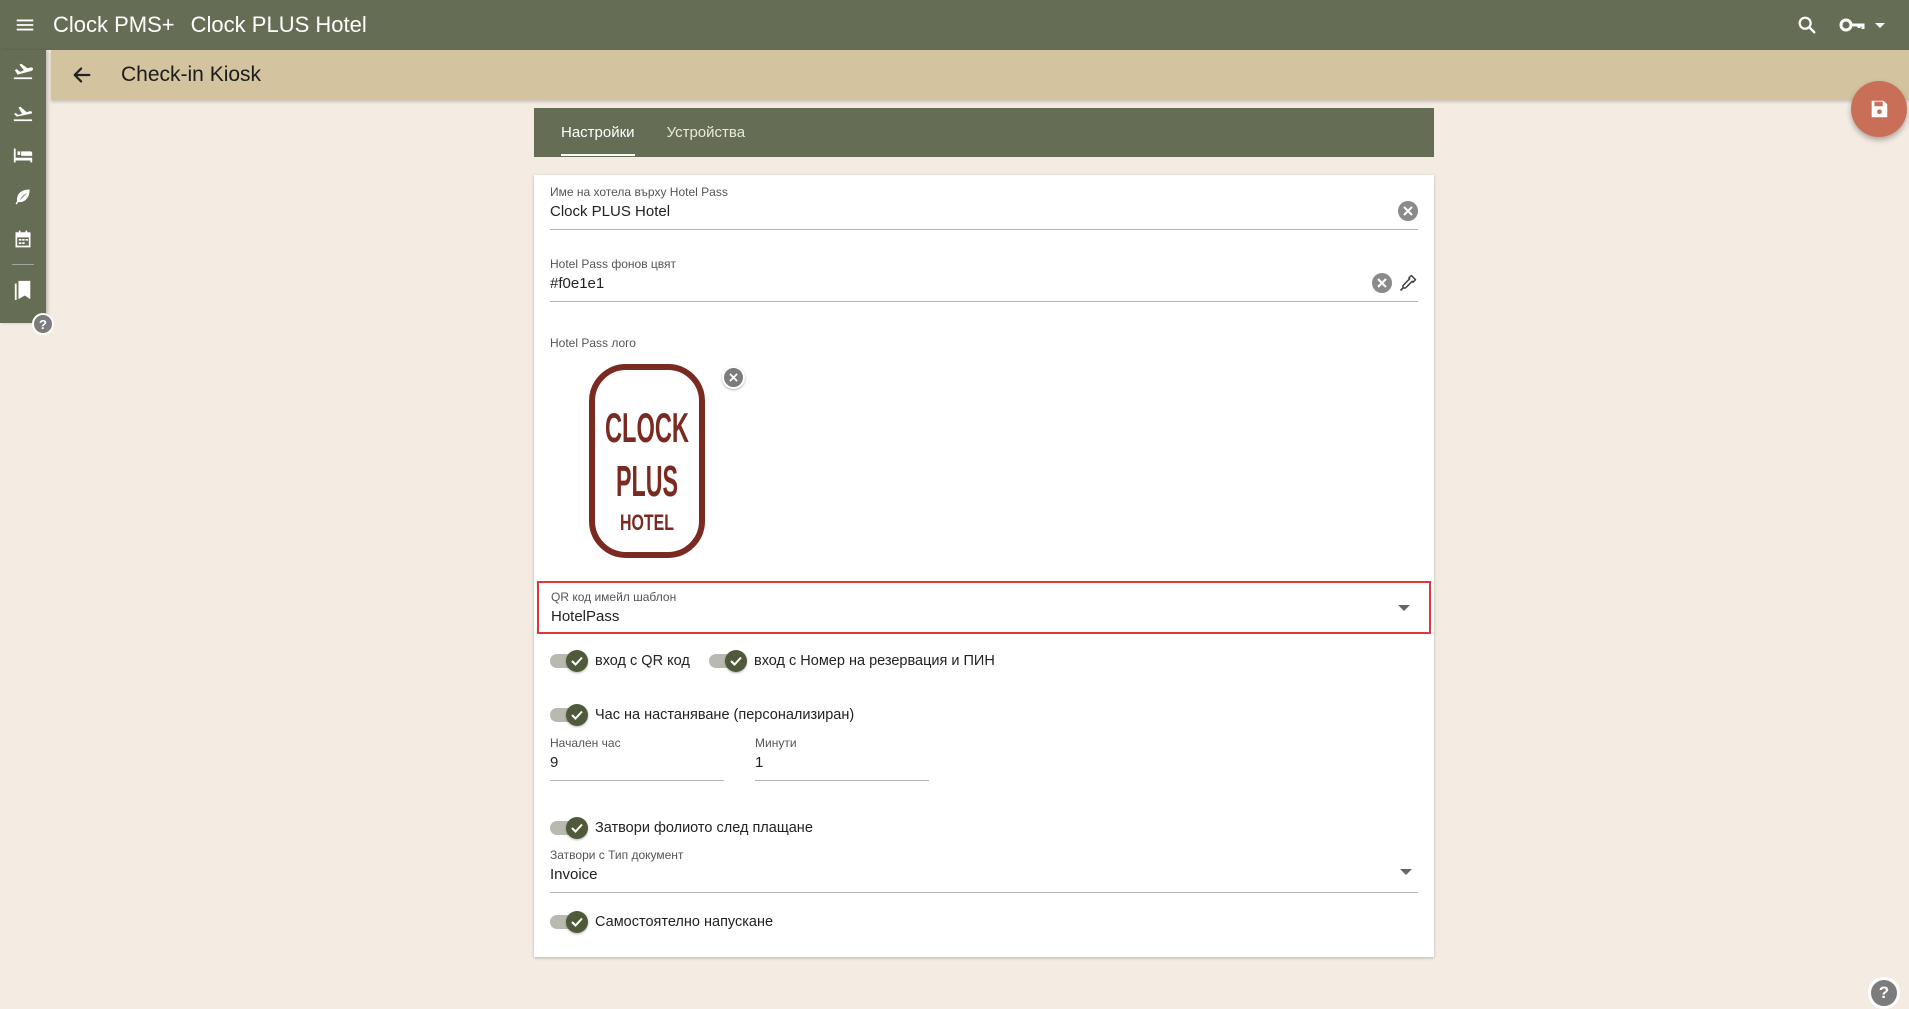 The height and width of the screenshot is (1009, 1909). What do you see at coordinates (614, 597) in the screenshot?
I see `qr-template-label: QR код имейл шаблон` at bounding box center [614, 597].